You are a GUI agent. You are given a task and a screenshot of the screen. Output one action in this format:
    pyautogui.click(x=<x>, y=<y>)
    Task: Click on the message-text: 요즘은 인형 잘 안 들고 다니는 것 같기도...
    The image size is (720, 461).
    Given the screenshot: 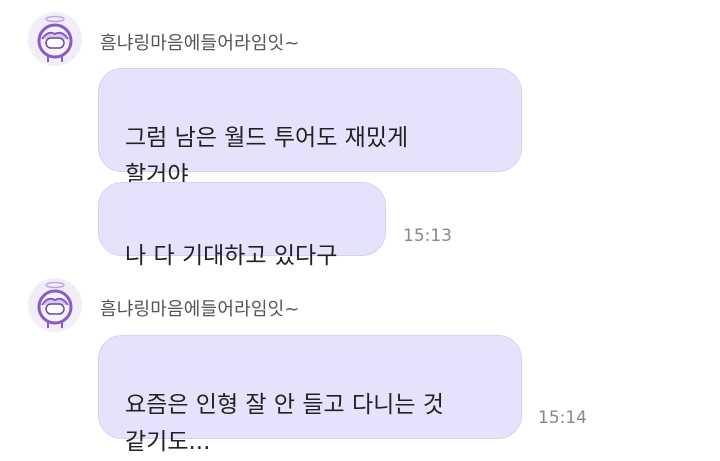 What is the action you would take?
    pyautogui.click(x=284, y=423)
    